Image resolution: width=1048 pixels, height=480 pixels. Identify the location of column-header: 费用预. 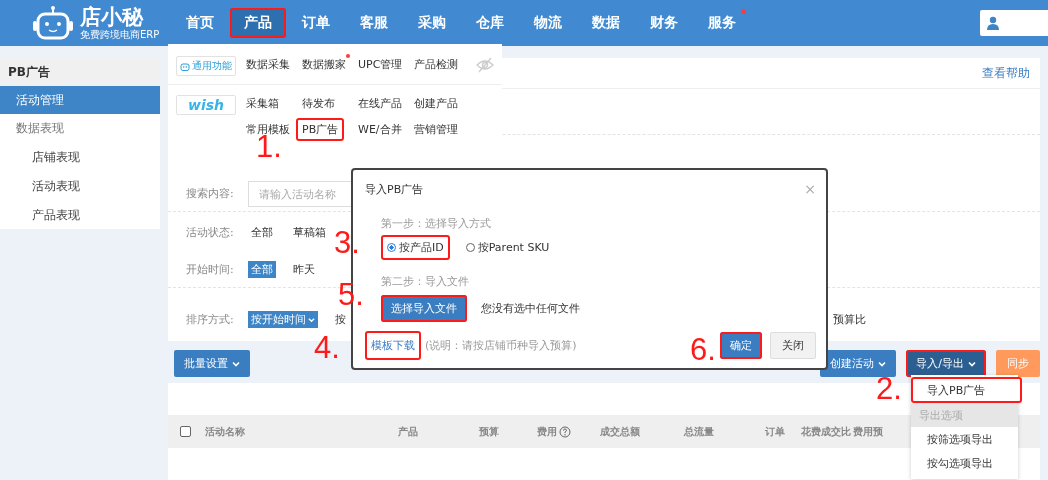
(868, 431).